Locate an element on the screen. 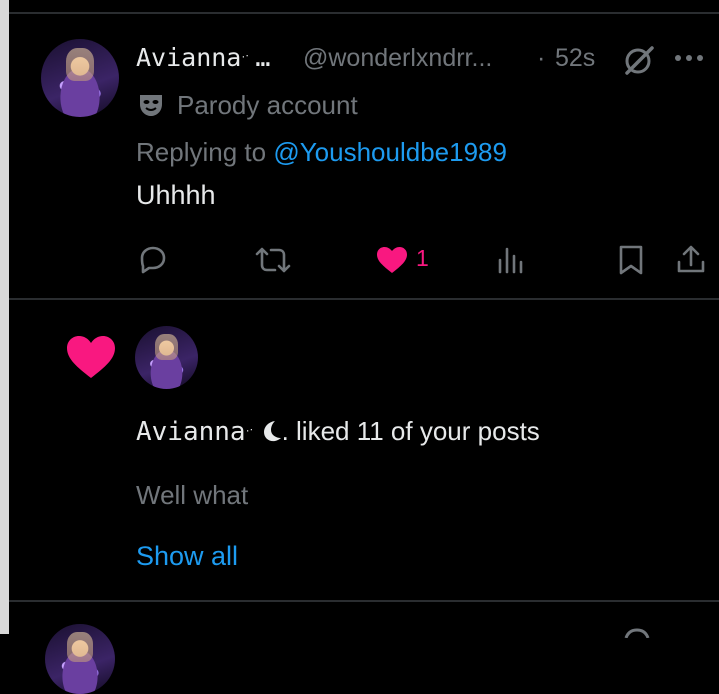  moon-icon is located at coordinates (271, 431).